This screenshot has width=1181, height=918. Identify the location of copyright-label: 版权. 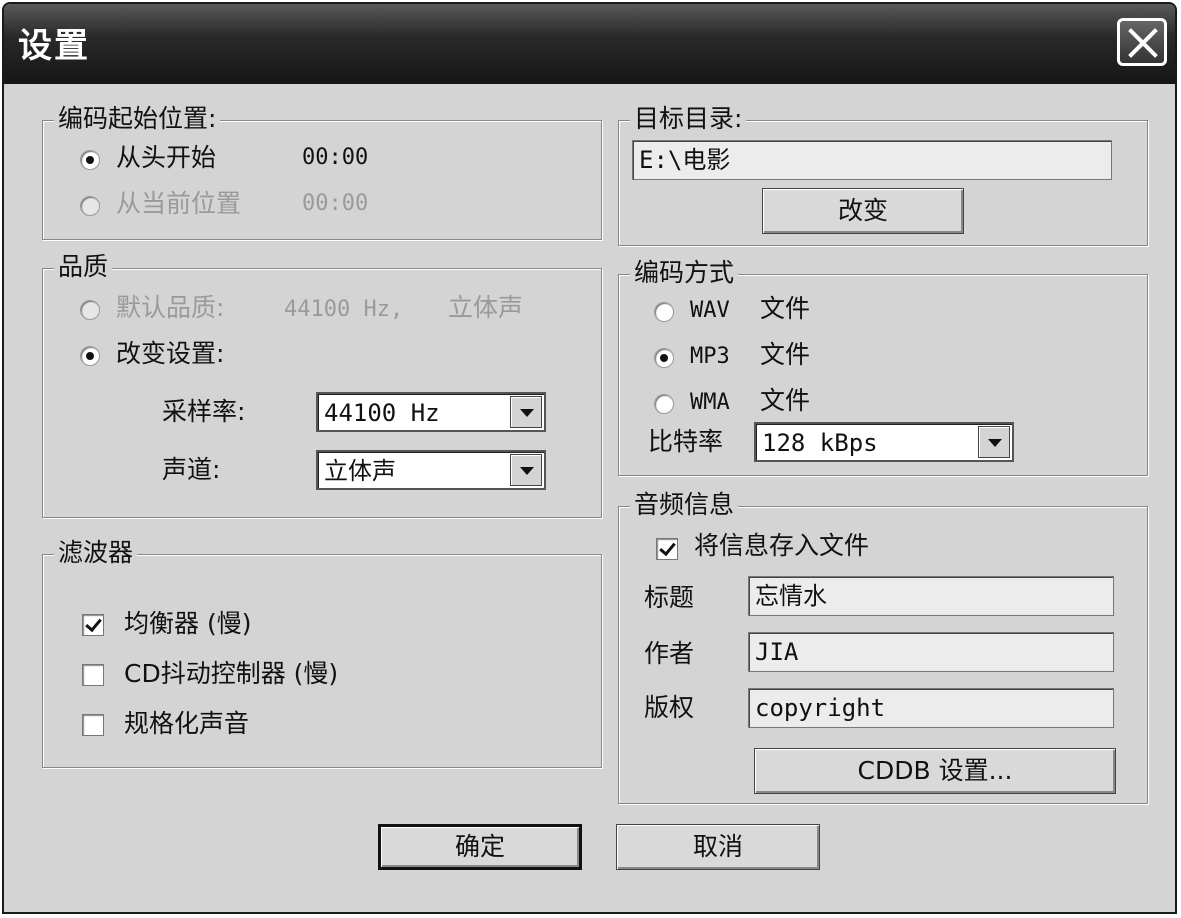
(669, 707).